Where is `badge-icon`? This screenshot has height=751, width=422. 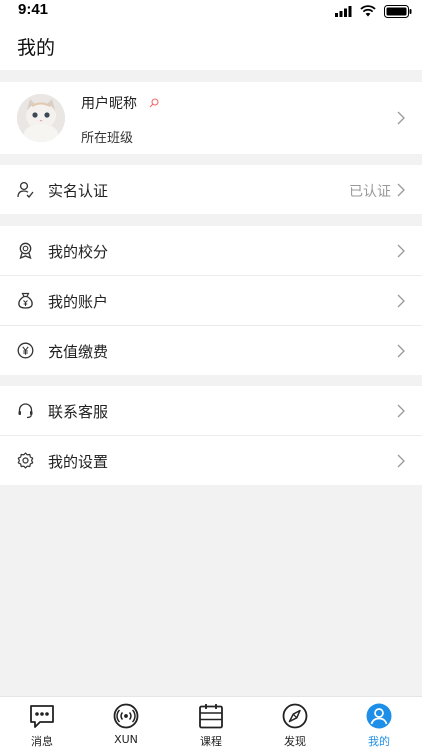
badge-icon is located at coordinates (25, 250).